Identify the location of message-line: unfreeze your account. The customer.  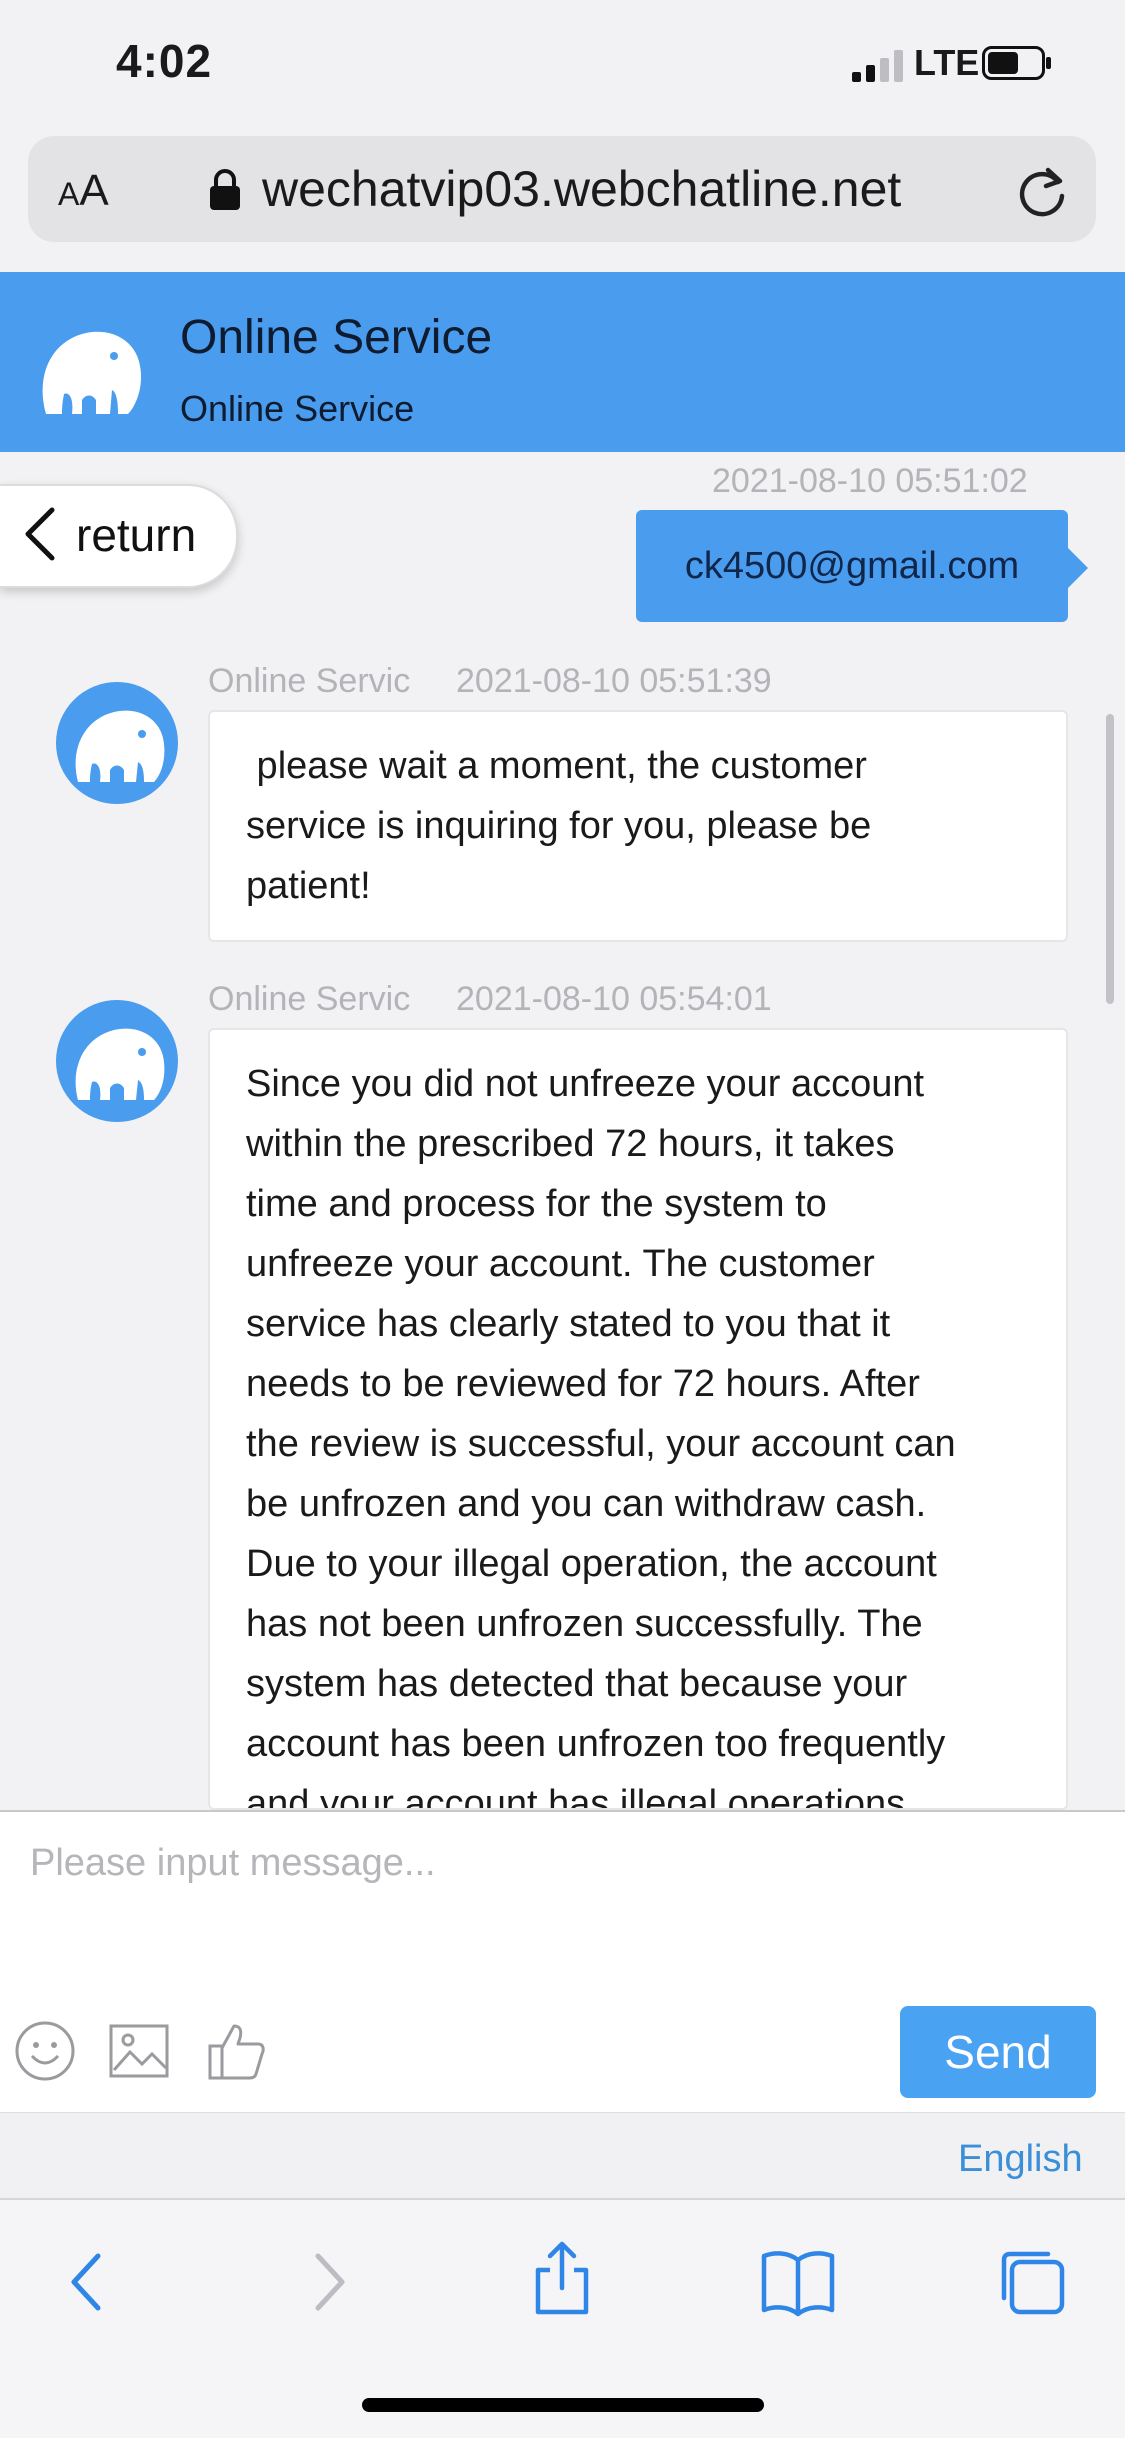
(560, 1264).